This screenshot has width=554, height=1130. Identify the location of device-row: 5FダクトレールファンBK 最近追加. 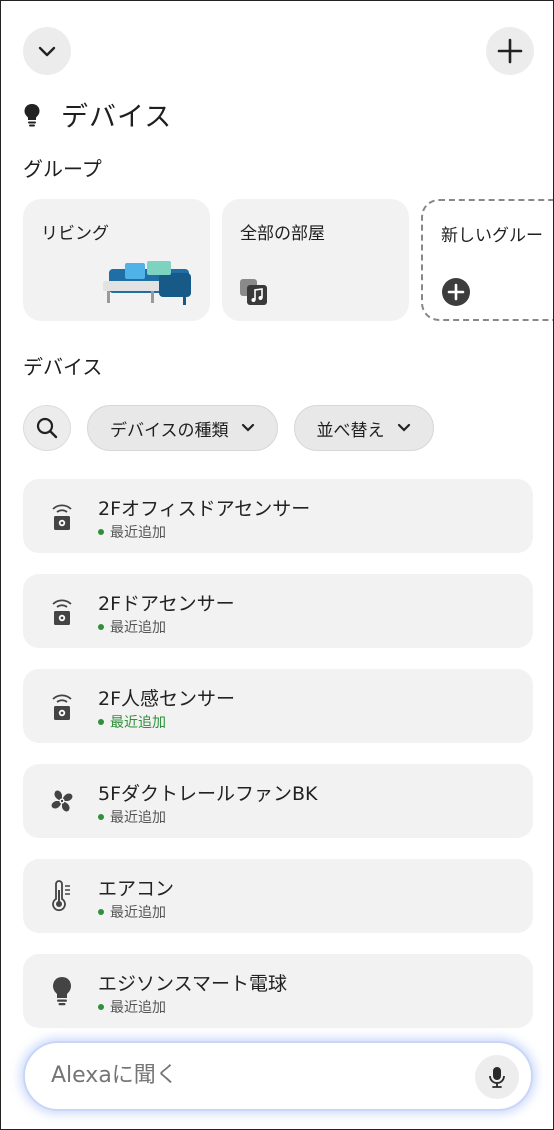
(278, 801).